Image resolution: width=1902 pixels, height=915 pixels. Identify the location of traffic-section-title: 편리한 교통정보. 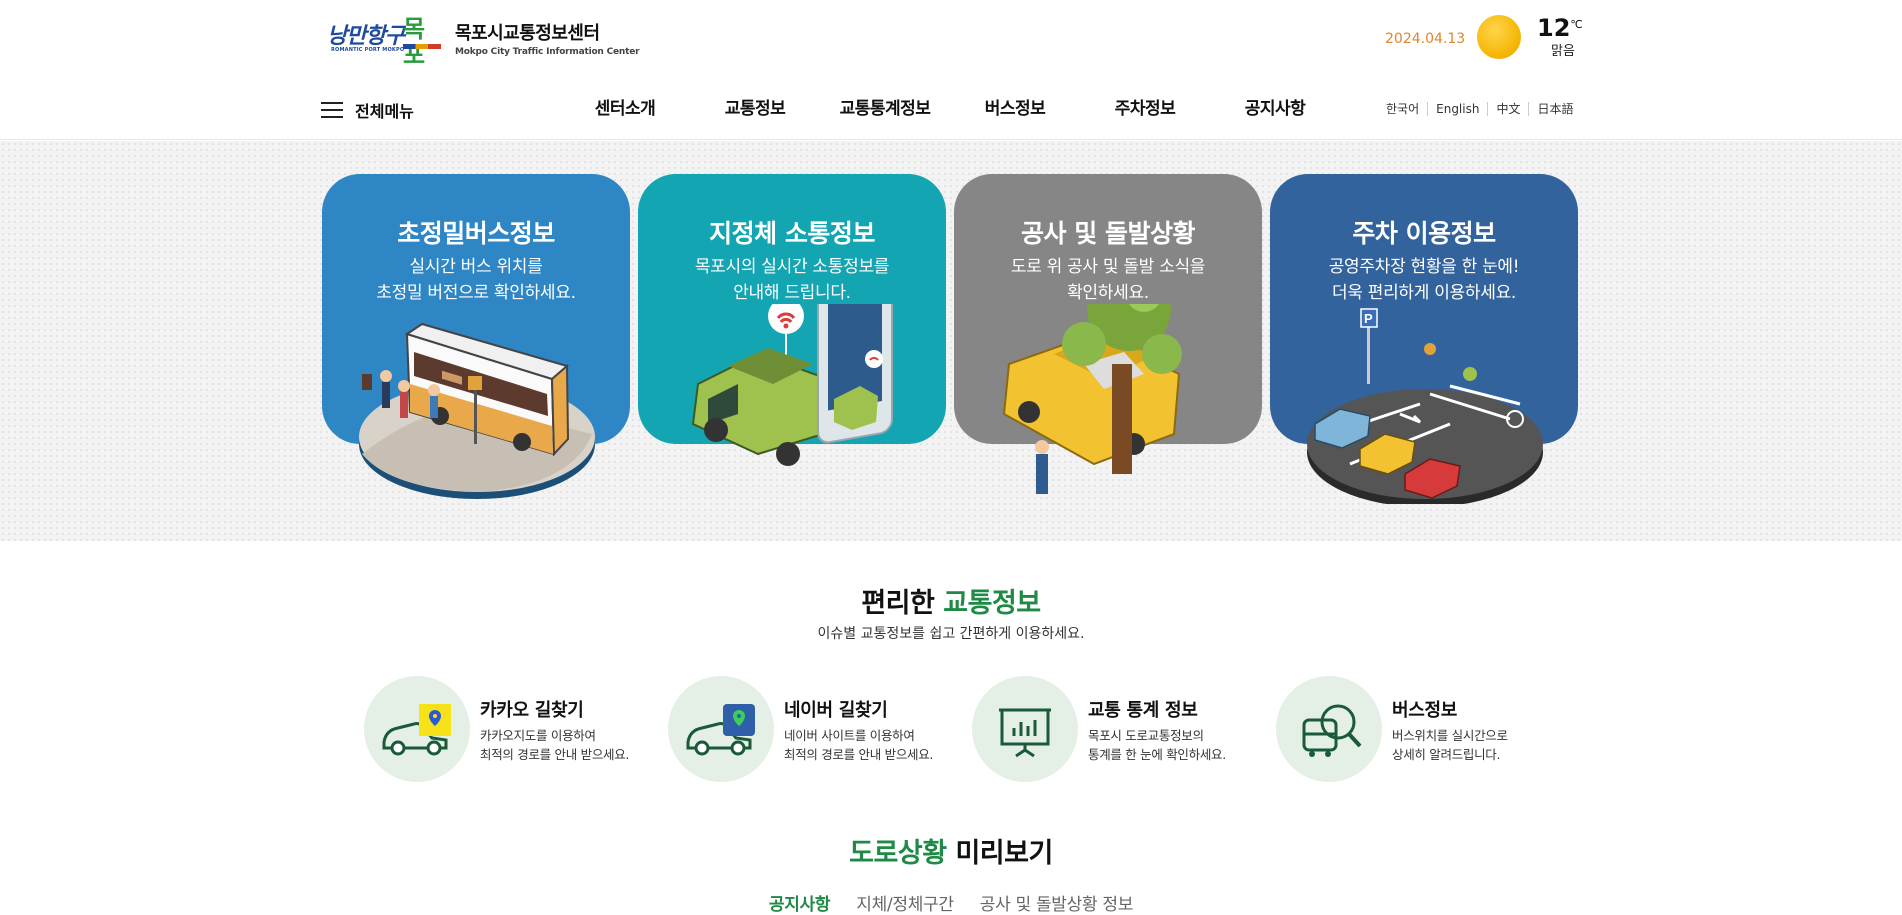
(951, 603).